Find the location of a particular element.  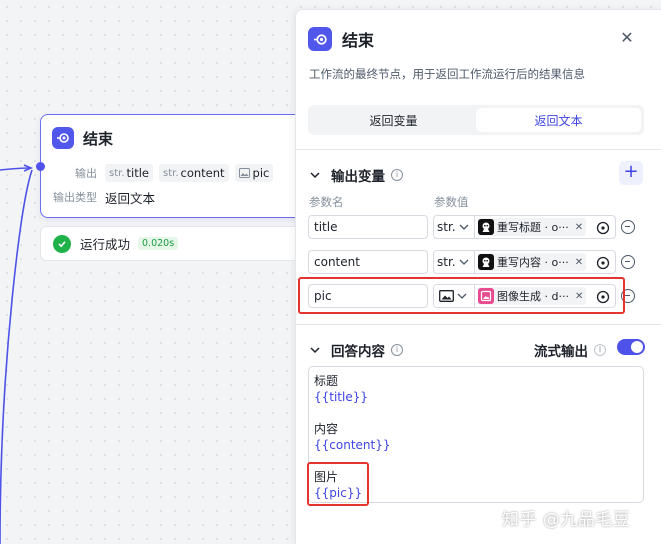

output-section-header: 输出变量 i is located at coordinates (356, 175).